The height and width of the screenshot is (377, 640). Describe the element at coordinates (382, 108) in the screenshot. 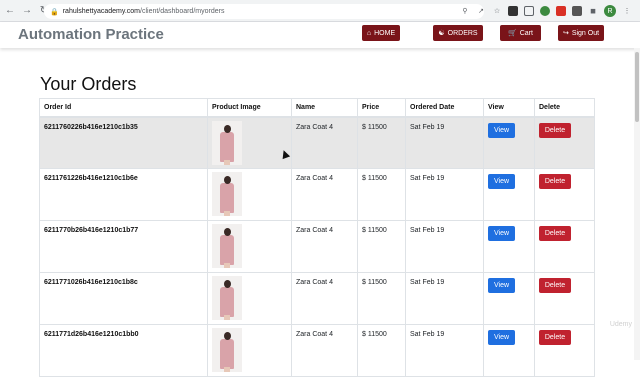

I see `column-header: Price` at that location.